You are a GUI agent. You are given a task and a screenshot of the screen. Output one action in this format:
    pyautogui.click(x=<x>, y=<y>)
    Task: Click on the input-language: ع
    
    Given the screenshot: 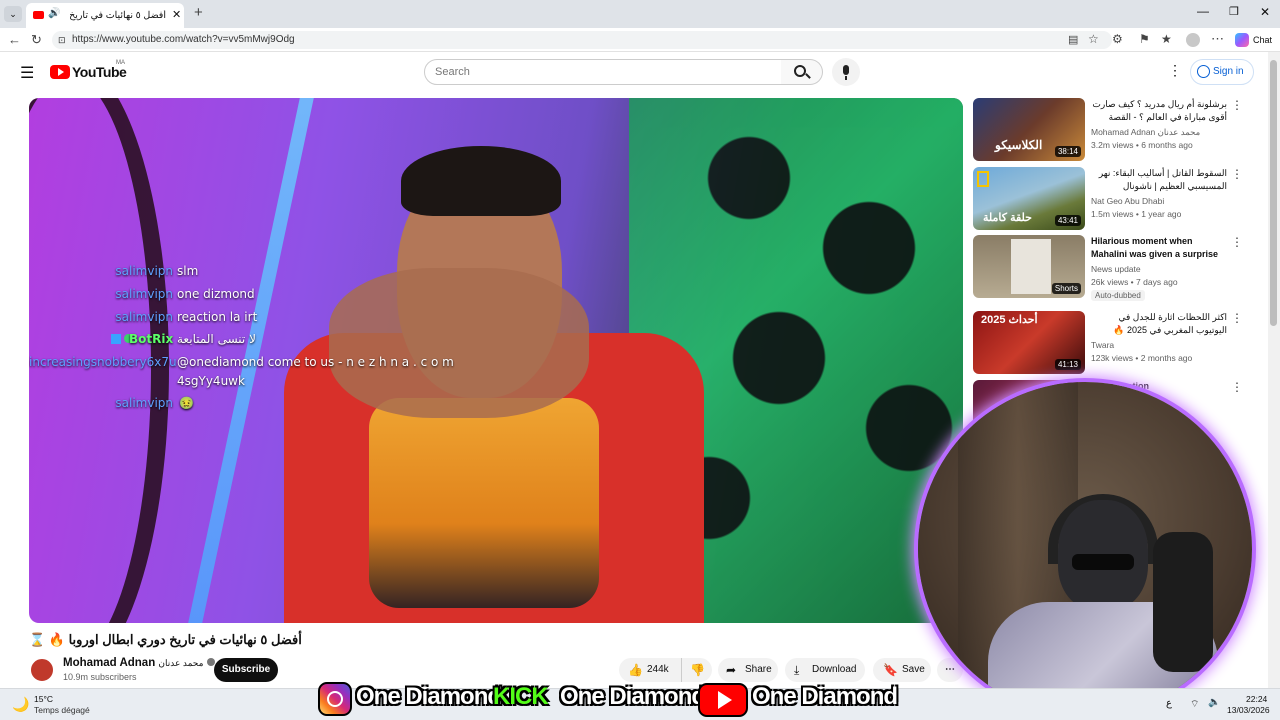 What is the action you would take?
    pyautogui.click(x=1169, y=703)
    